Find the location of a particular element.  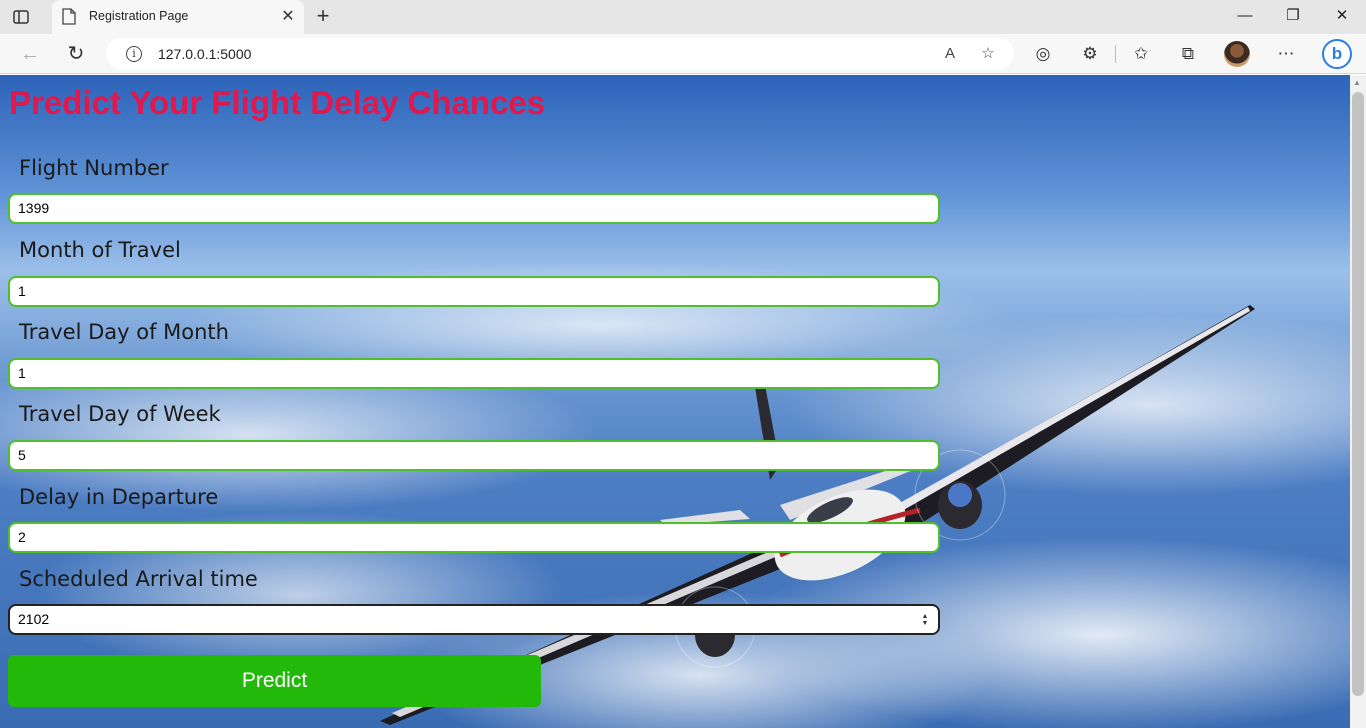

copilot-icon: ◎ is located at coordinates (1043, 54).